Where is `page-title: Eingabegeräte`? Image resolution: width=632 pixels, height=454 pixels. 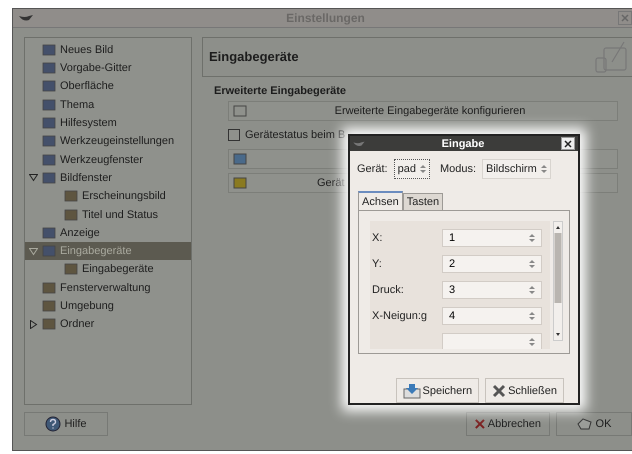
page-title: Eingabegeräte is located at coordinates (254, 56).